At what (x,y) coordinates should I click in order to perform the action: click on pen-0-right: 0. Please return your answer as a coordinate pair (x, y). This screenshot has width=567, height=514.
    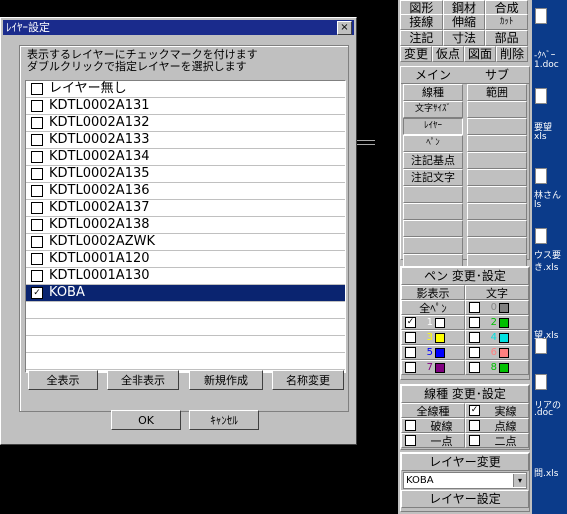
    Looking at the image, I should click on (497, 307).